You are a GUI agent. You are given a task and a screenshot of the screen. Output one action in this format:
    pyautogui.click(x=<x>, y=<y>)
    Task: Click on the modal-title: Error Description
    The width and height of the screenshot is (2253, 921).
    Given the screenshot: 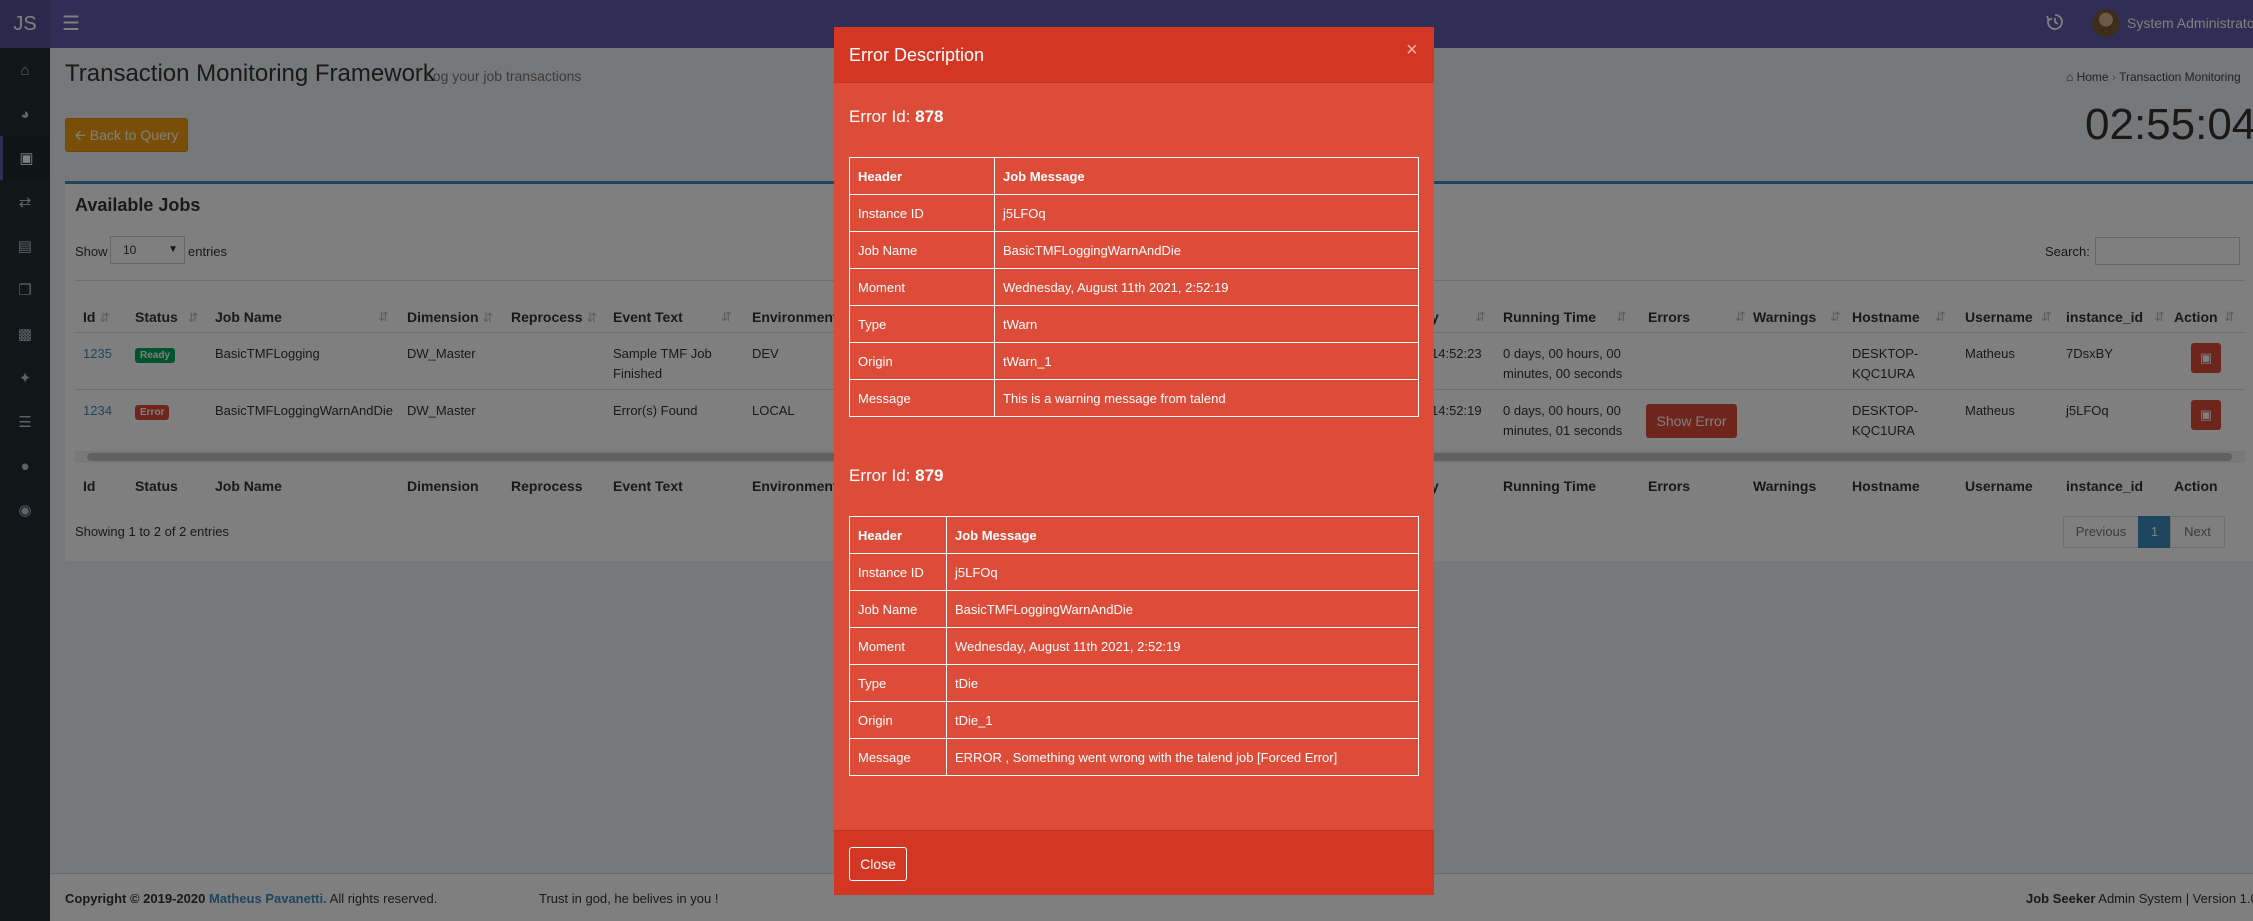 What is the action you would take?
    pyautogui.click(x=917, y=55)
    